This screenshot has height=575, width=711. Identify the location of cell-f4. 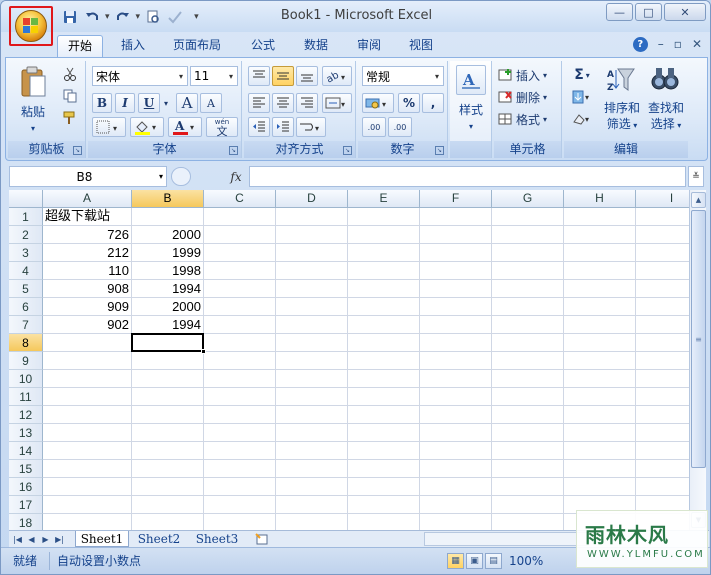
(456, 271).